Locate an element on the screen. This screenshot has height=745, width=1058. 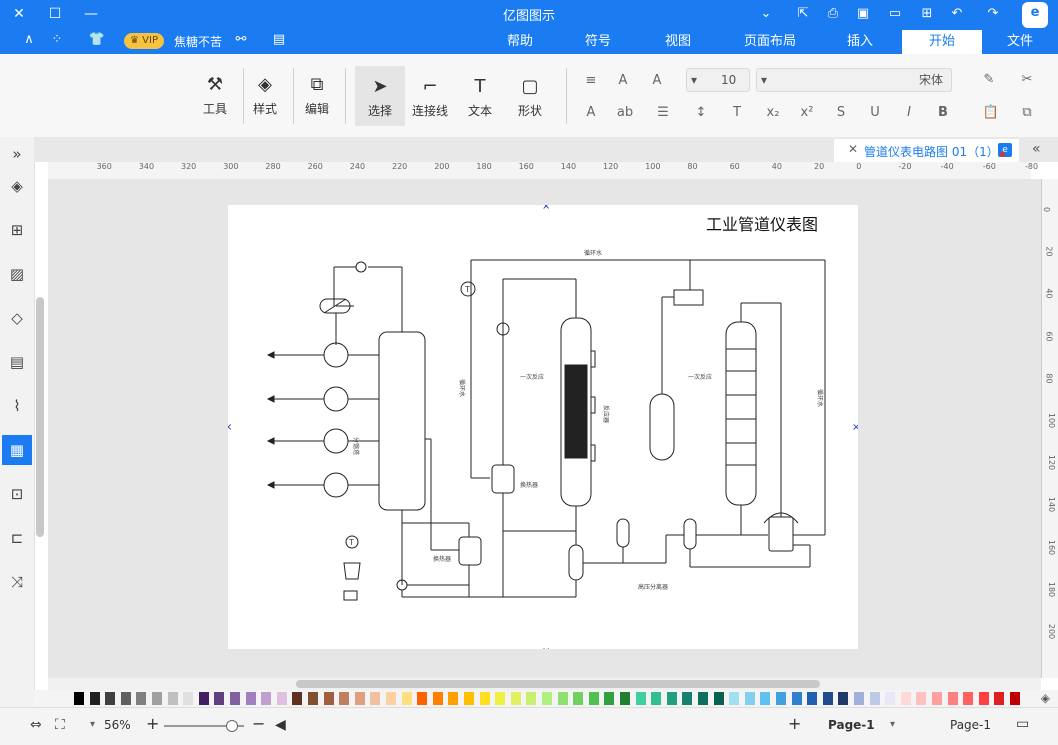
pump-icon is located at coordinates (336, 399).